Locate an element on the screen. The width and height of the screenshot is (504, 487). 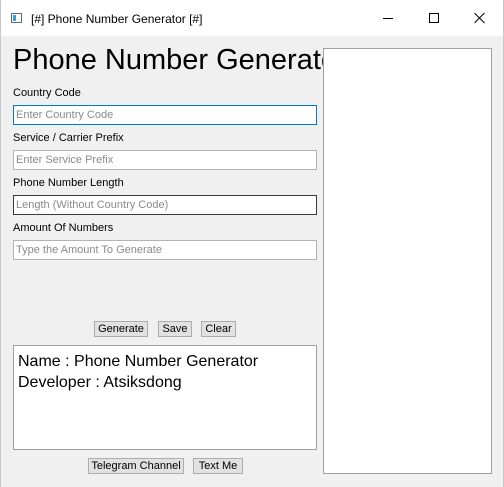
amount-input is located at coordinates (165, 250).